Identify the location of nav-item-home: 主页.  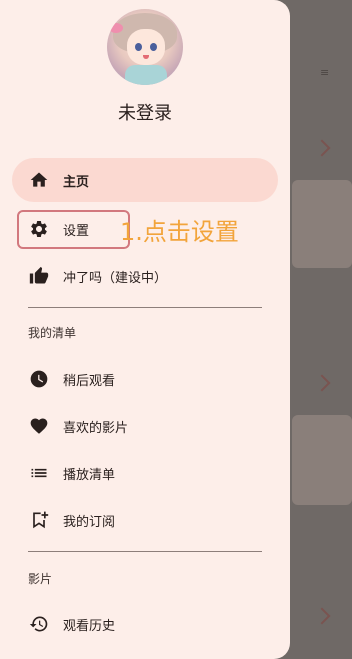
(145, 180).